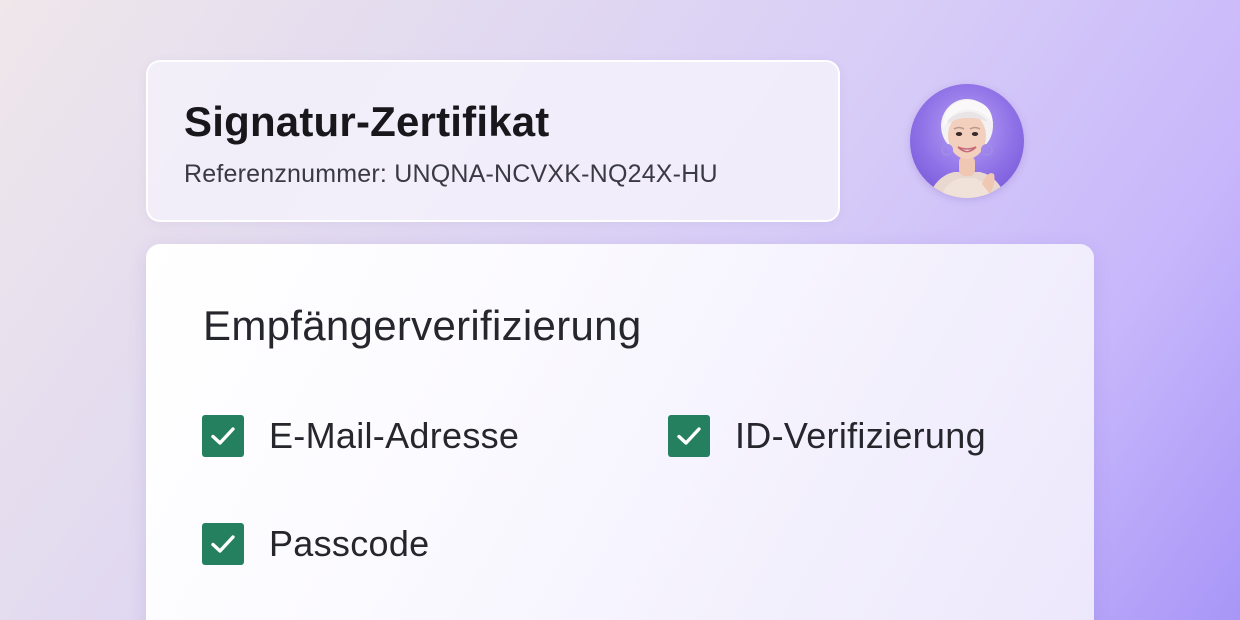 This screenshot has height=620, width=1240. I want to click on avatar, so click(967, 141).